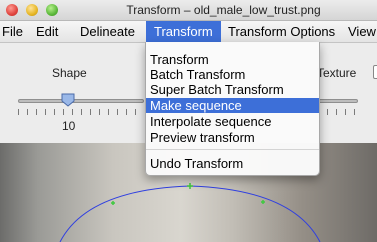 The image size is (377, 242). What do you see at coordinates (337, 73) in the screenshot?
I see `texture-label: Texture` at bounding box center [337, 73].